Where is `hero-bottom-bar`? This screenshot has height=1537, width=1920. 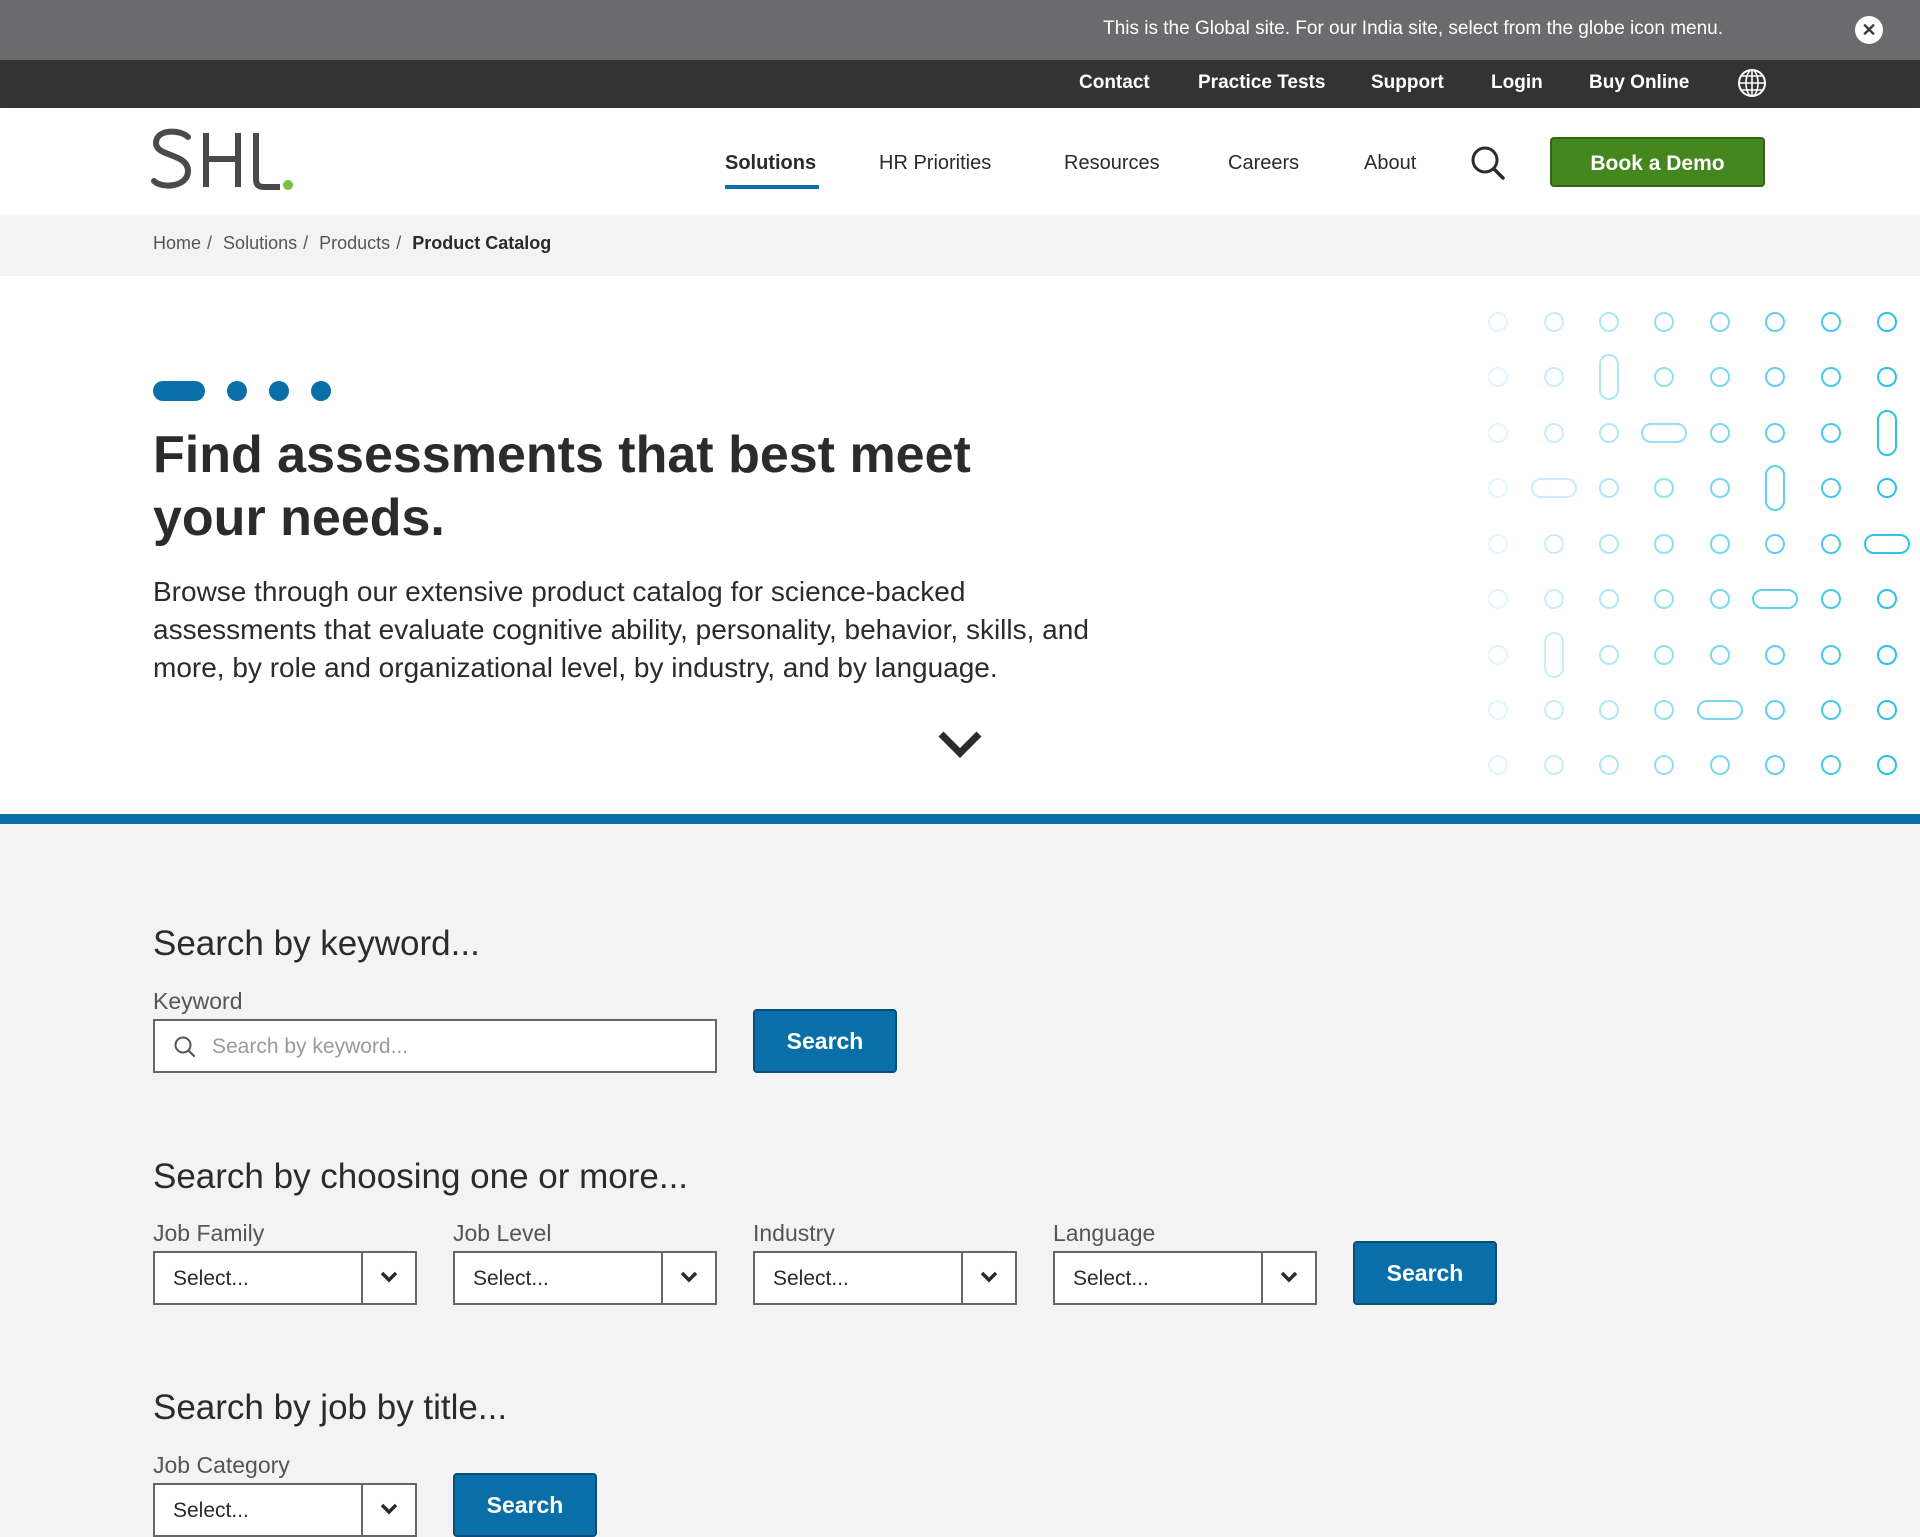
hero-bottom-bar is located at coordinates (960, 819).